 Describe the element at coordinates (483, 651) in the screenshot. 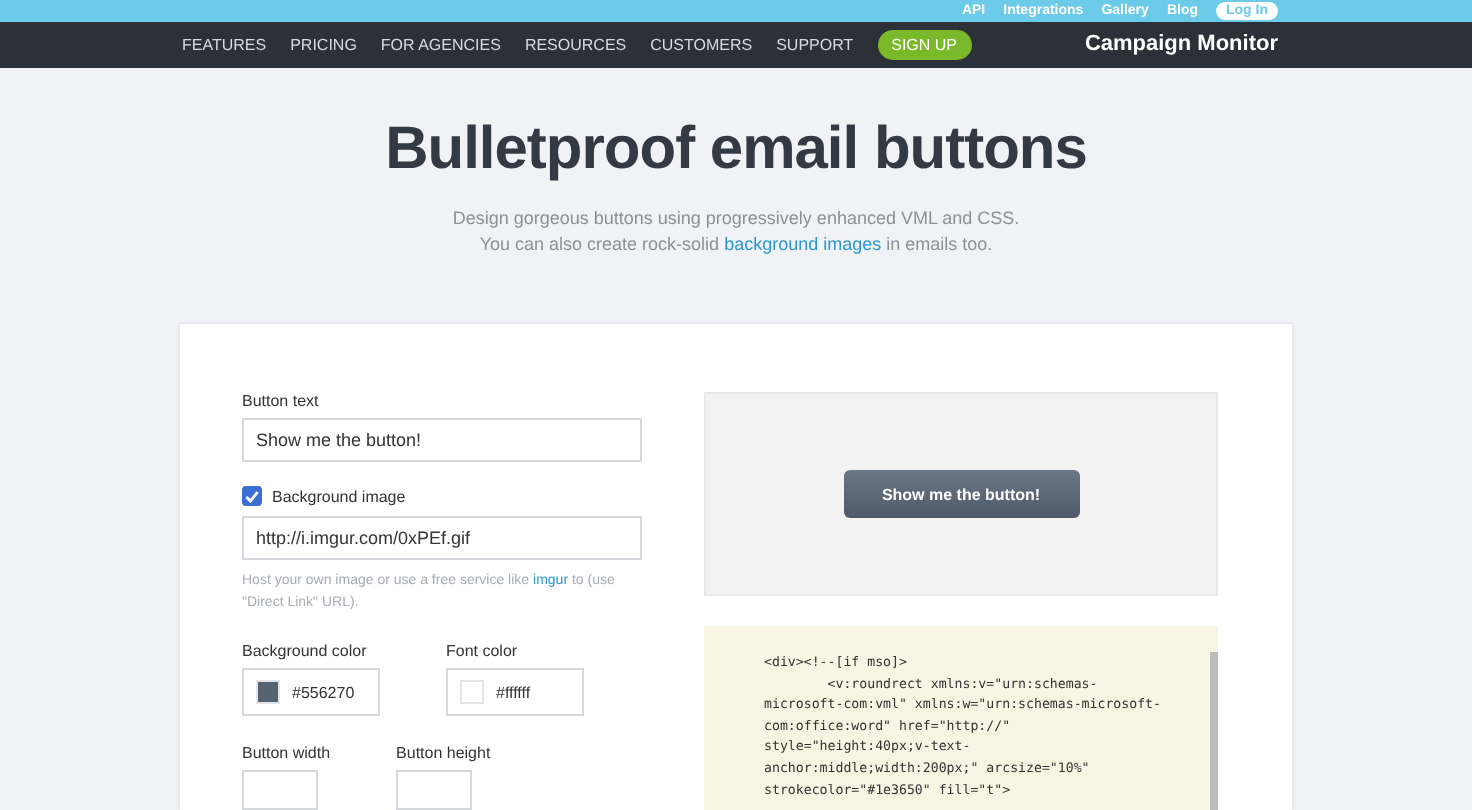

I see `field-label: Font color` at that location.